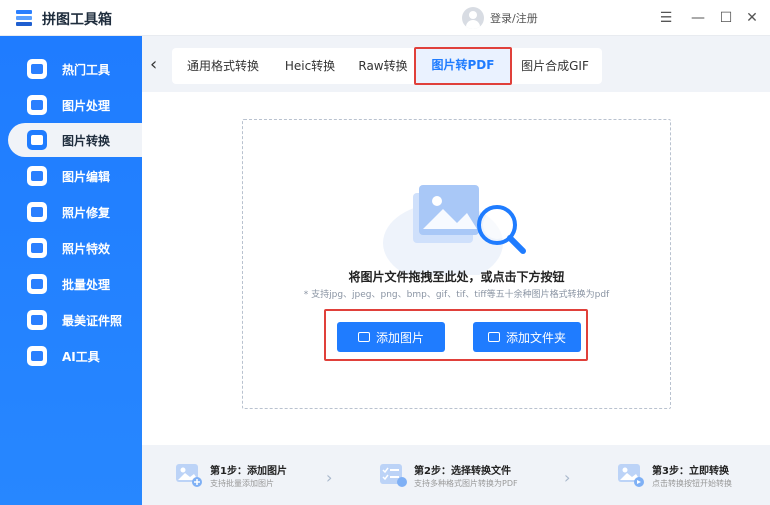  What do you see at coordinates (86, 177) in the screenshot?
I see `sidebar-item-label: 图片编辑` at bounding box center [86, 177].